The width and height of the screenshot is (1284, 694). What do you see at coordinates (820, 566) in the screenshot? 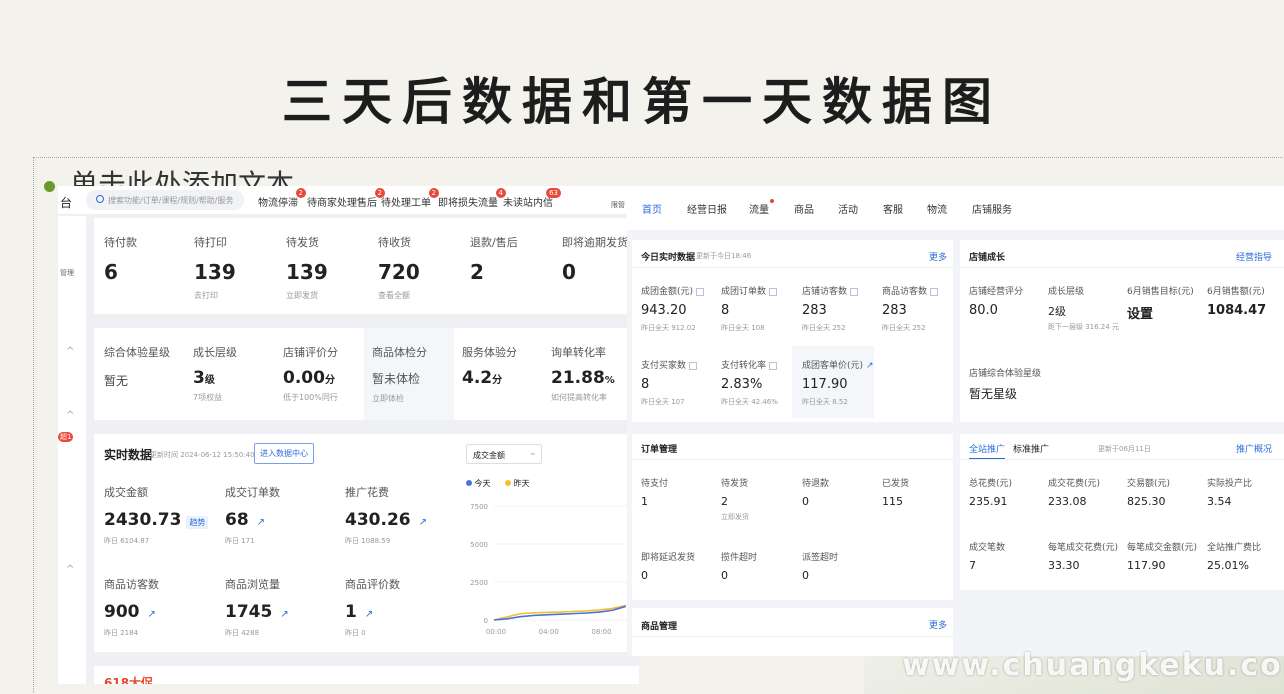
I see `order-item: 派签超时 0` at bounding box center [820, 566].